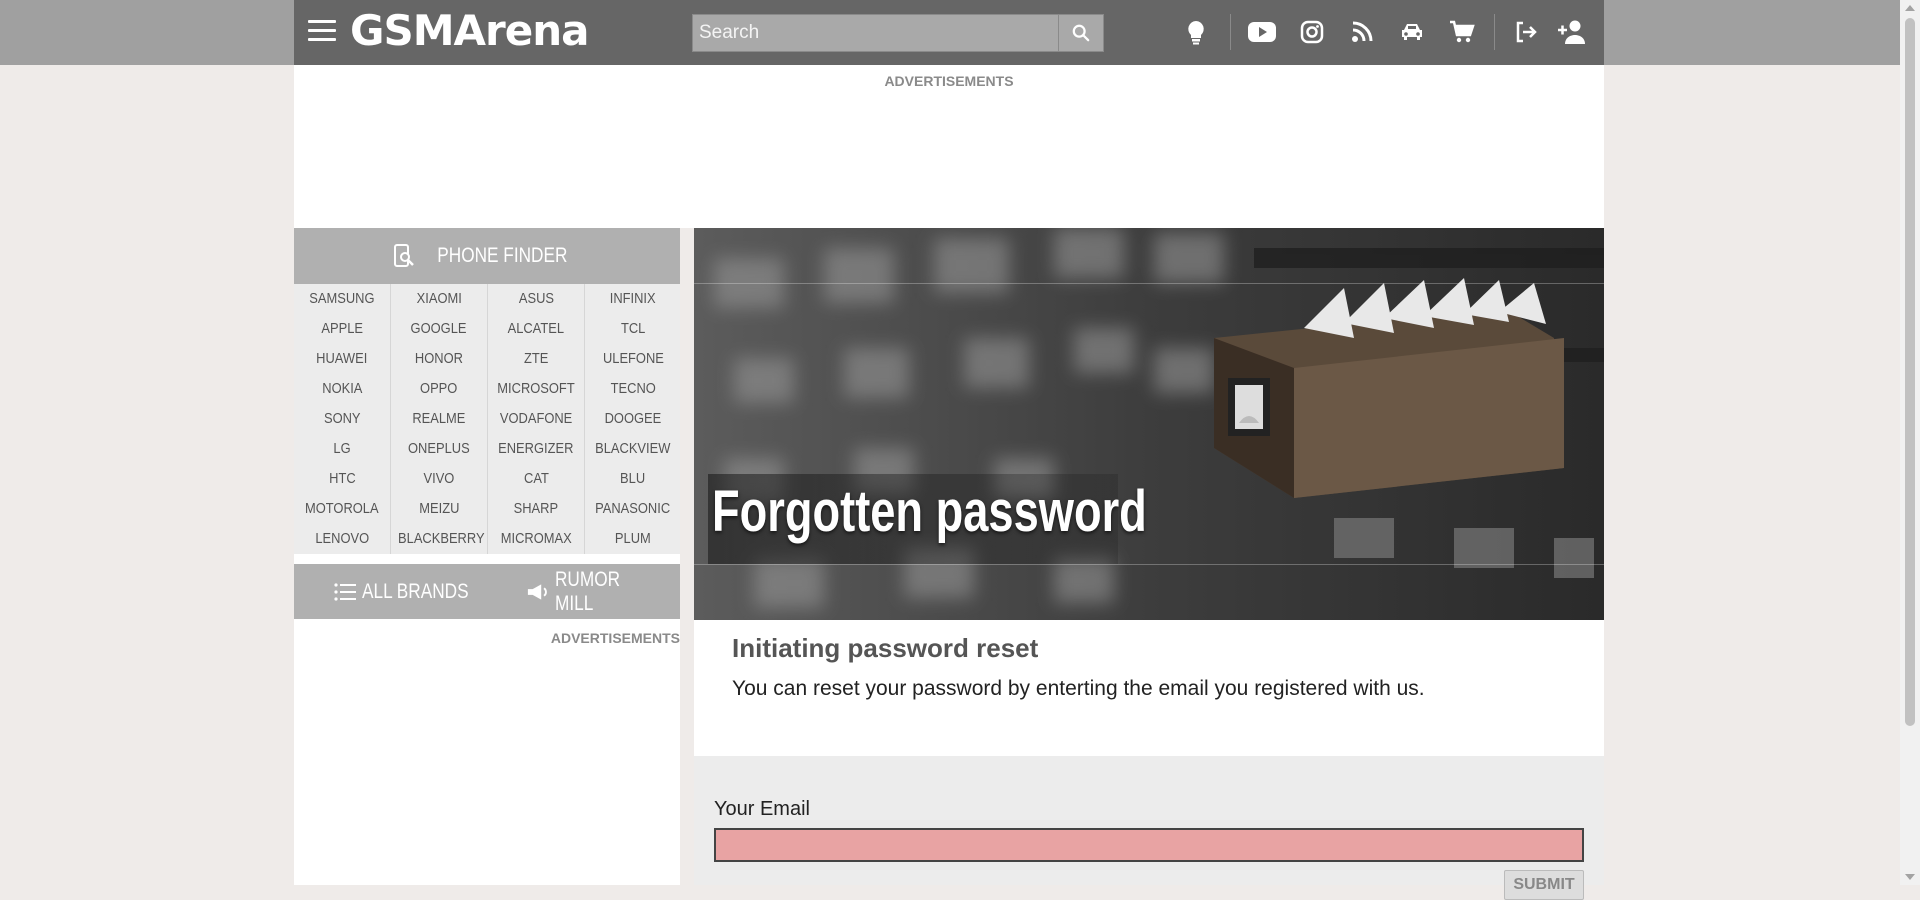 This screenshot has height=900, width=1920. Describe the element at coordinates (1910, 877) in the screenshot. I see `scroll-down-arrow` at that location.